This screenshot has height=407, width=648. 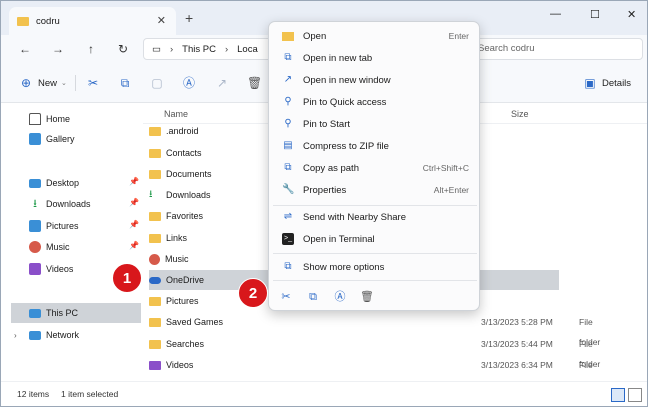 What do you see at coordinates (177, 238) in the screenshot?
I see `file-name: Links` at bounding box center [177, 238].